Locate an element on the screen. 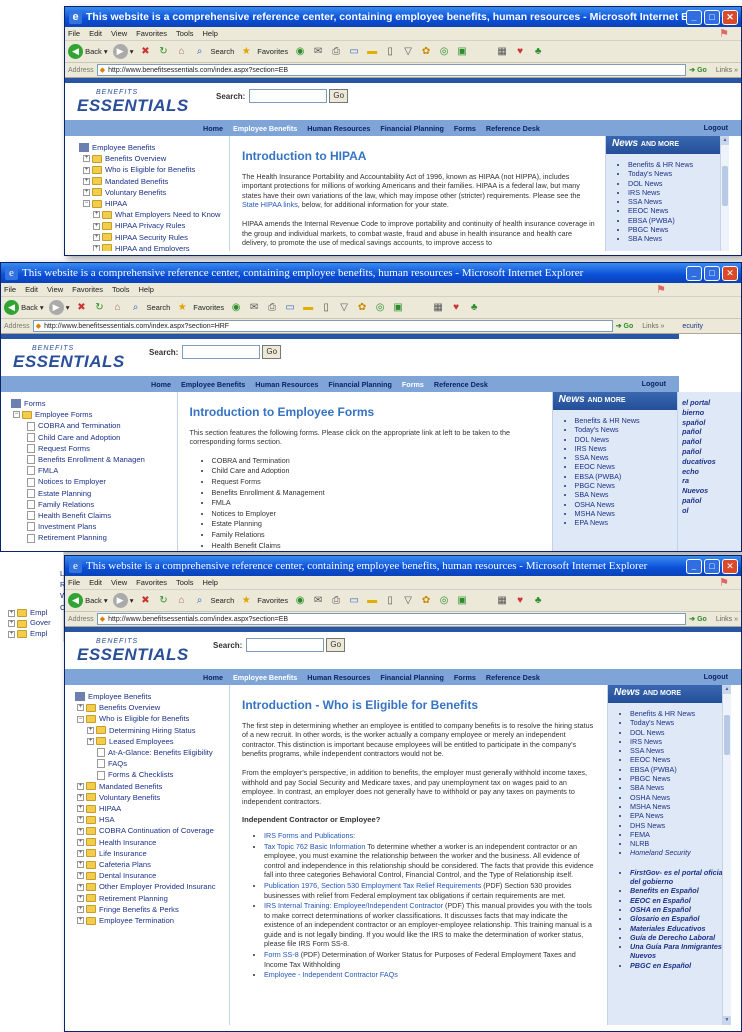 The image size is (742, 1032). tree-item: + Benefits Overview is located at coordinates (154, 158).